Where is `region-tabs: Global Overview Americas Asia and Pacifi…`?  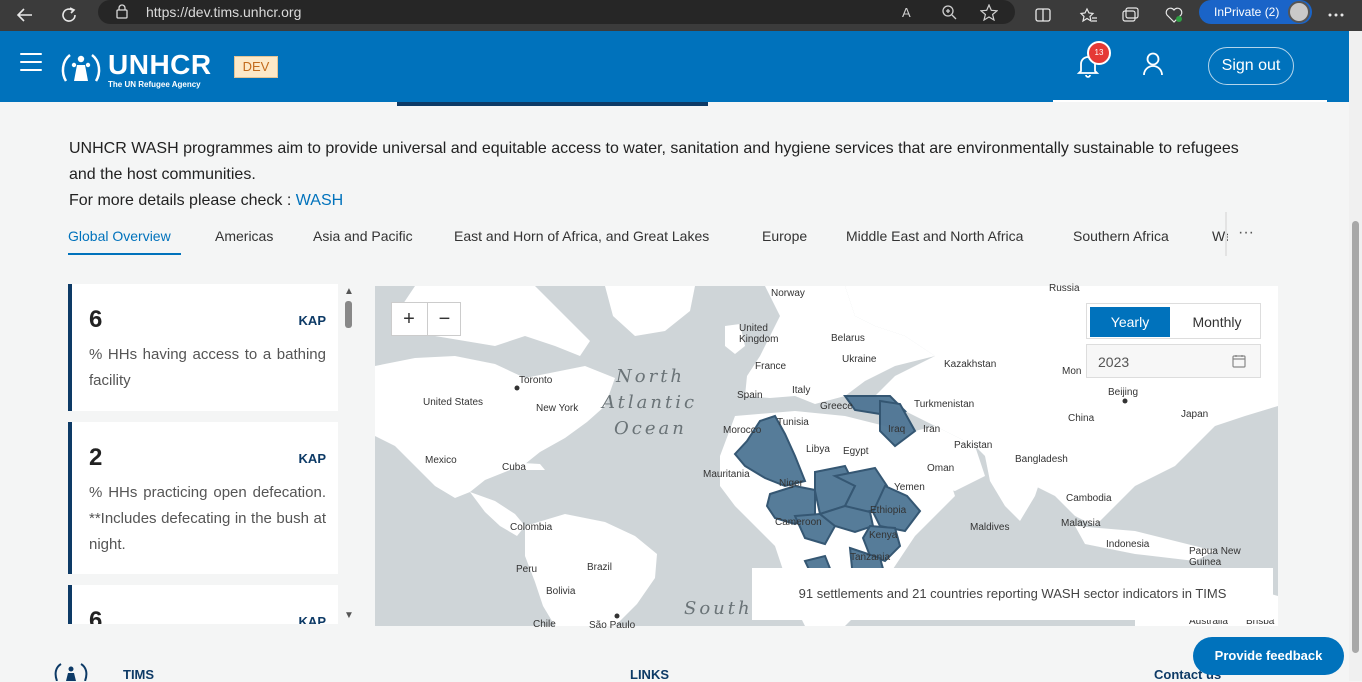
region-tabs: Global Overview Americas Asia and Pacifi… is located at coordinates (648, 240).